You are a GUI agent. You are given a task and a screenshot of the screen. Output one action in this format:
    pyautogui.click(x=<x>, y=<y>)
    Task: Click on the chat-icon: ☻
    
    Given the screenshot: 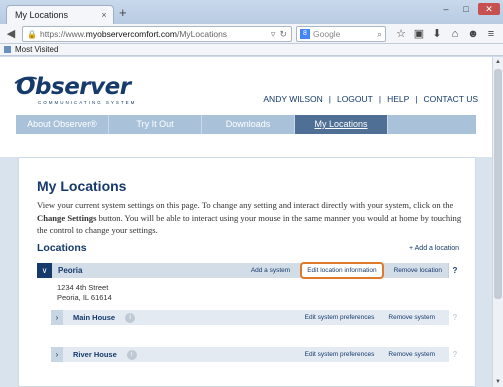 What is the action you would take?
    pyautogui.click(x=473, y=34)
    